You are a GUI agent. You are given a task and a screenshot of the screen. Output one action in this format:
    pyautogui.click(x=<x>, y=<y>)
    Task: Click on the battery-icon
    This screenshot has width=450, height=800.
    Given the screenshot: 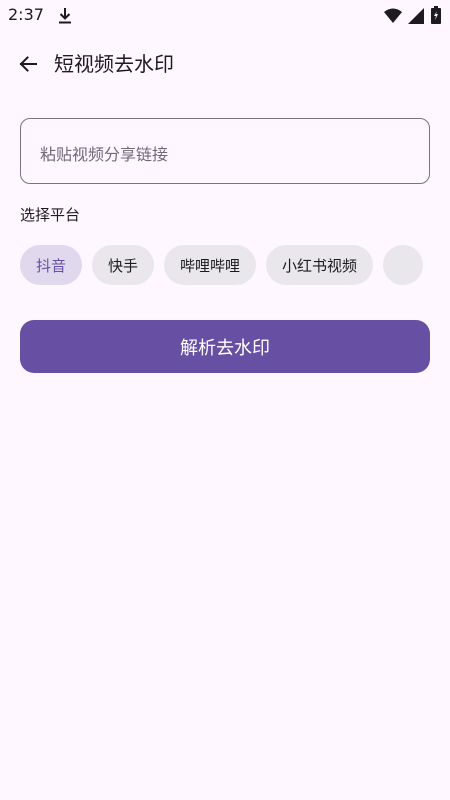 What is the action you would take?
    pyautogui.click(x=436, y=15)
    